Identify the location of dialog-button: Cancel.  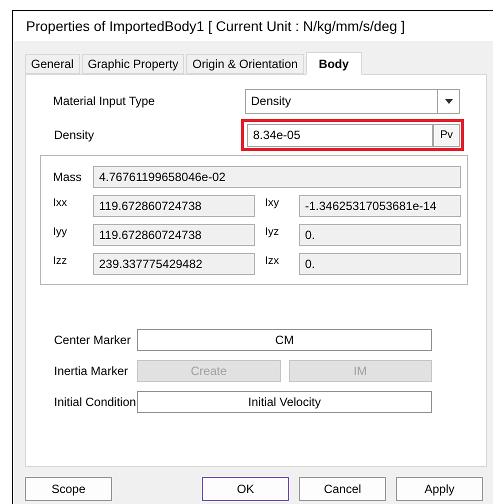
(342, 489).